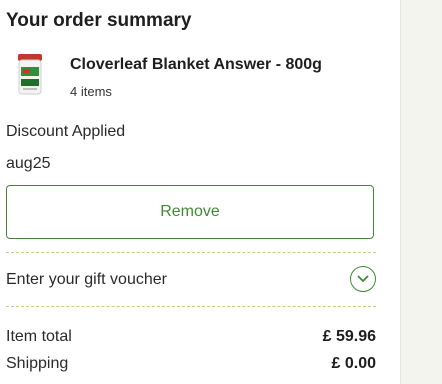 The image size is (442, 384). I want to click on shipping-row: Shipping £ 0.00, so click(191, 366).